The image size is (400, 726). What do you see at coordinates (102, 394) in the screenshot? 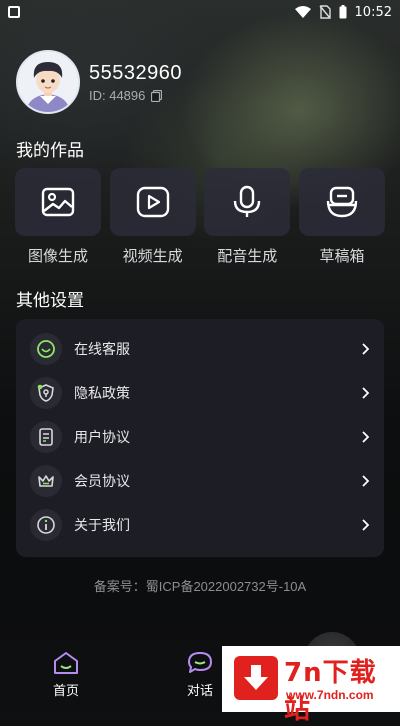
I see `settings-item-label: 隐私政策` at bounding box center [102, 394].